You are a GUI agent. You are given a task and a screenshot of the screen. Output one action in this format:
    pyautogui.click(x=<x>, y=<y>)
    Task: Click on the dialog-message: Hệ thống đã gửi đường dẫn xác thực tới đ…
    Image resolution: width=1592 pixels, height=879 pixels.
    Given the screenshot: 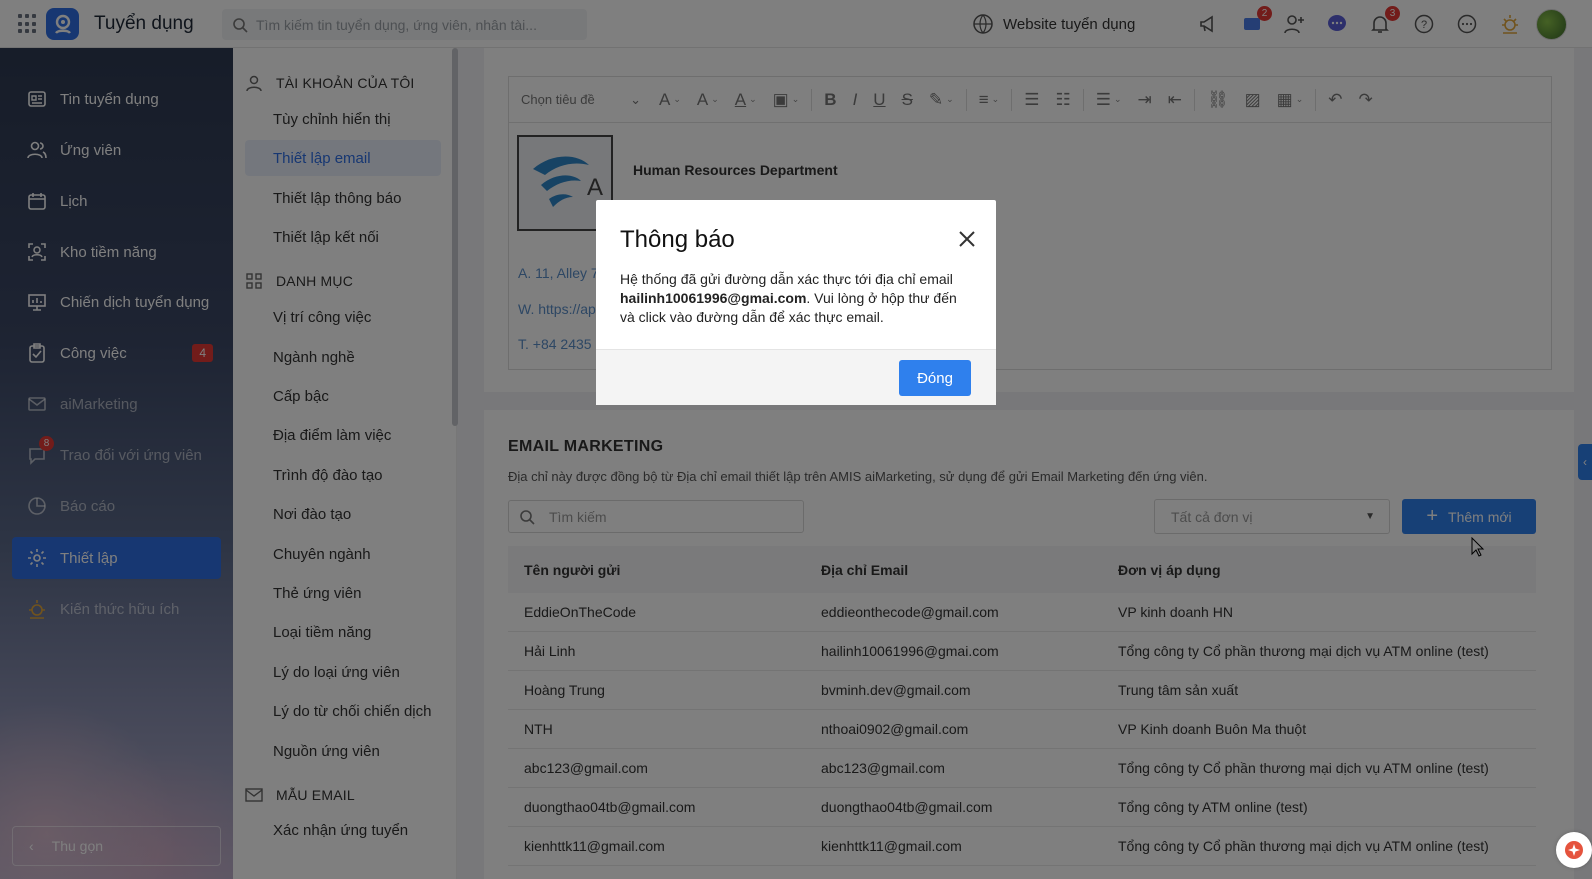 What is the action you would take?
    pyautogui.click(x=796, y=298)
    